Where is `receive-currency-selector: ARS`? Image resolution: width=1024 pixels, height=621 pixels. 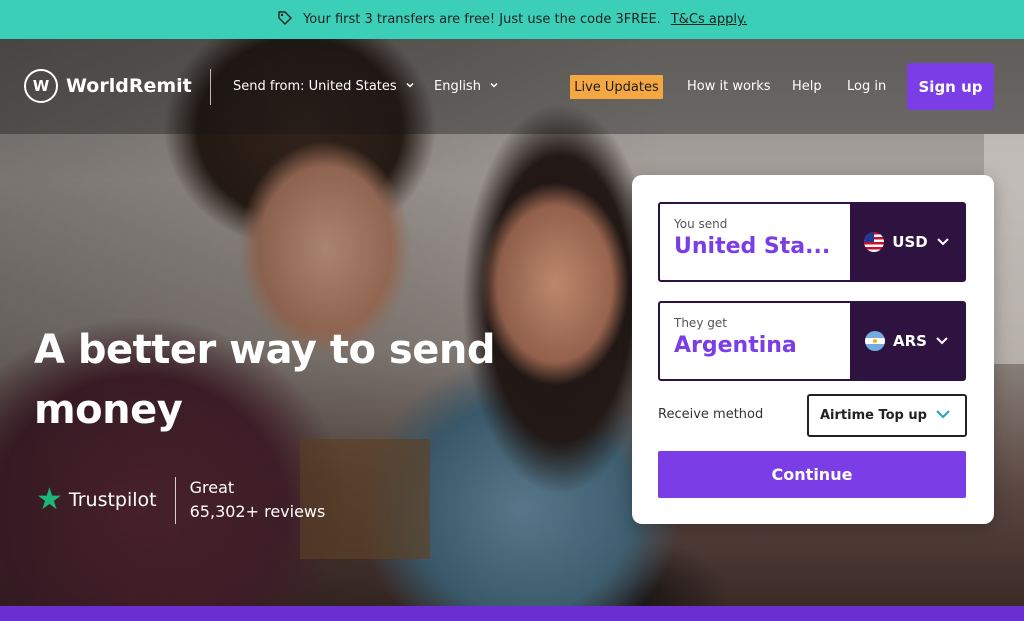 receive-currency-selector: ARS is located at coordinates (907, 341).